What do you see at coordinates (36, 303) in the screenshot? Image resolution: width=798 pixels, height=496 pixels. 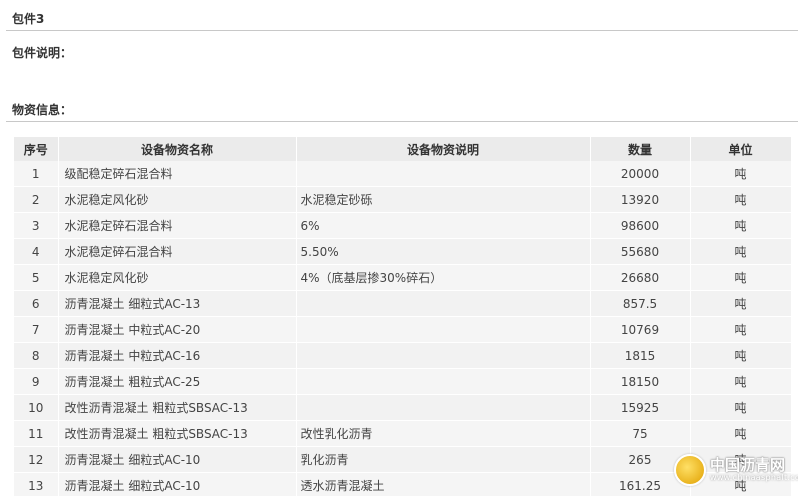 I see `cell-no: 6` at bounding box center [36, 303].